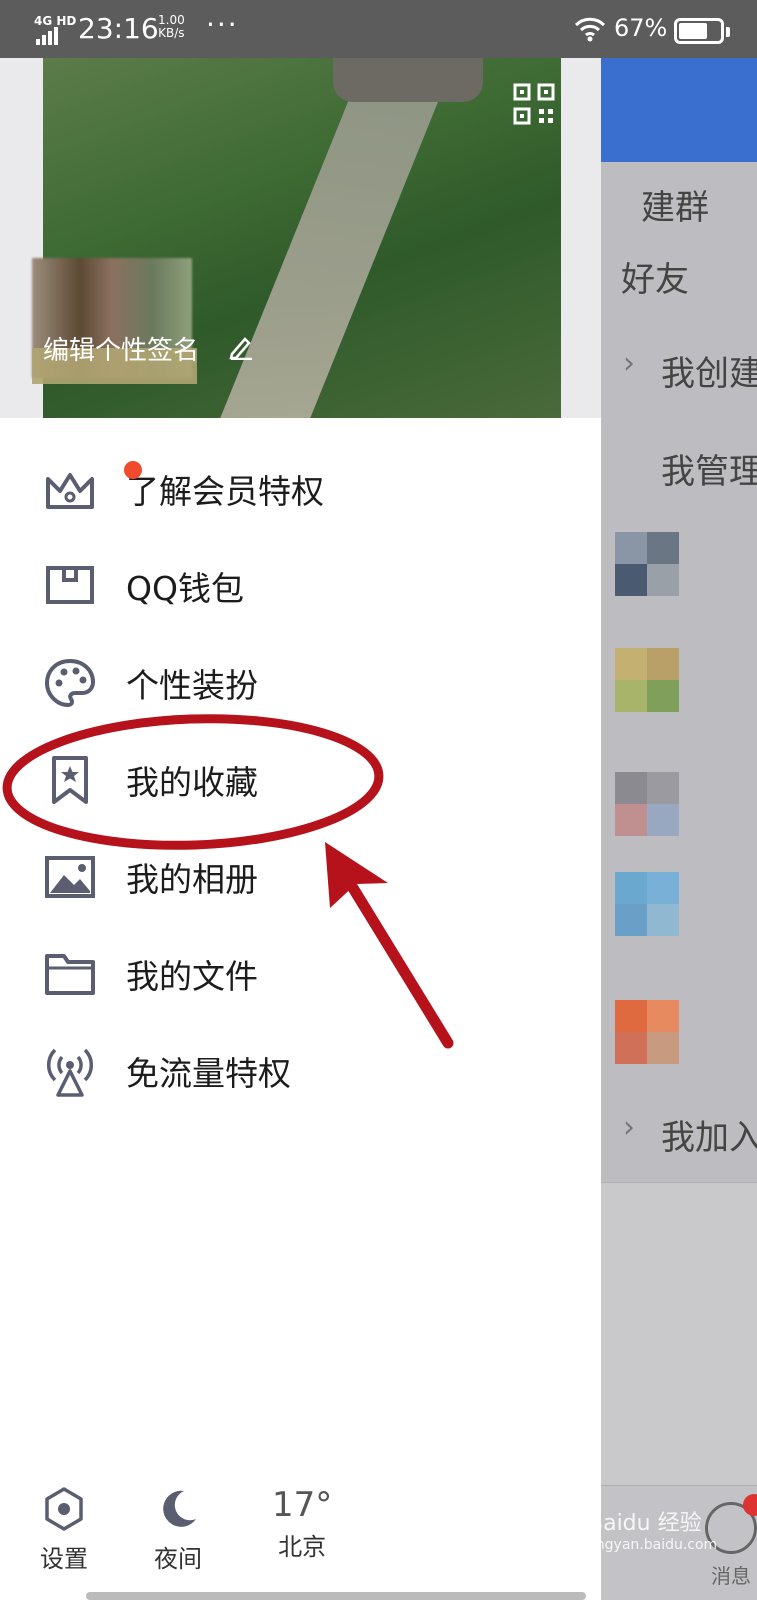  Describe the element at coordinates (178, 1559) in the screenshot. I see `night-mode-label: 夜间` at that location.